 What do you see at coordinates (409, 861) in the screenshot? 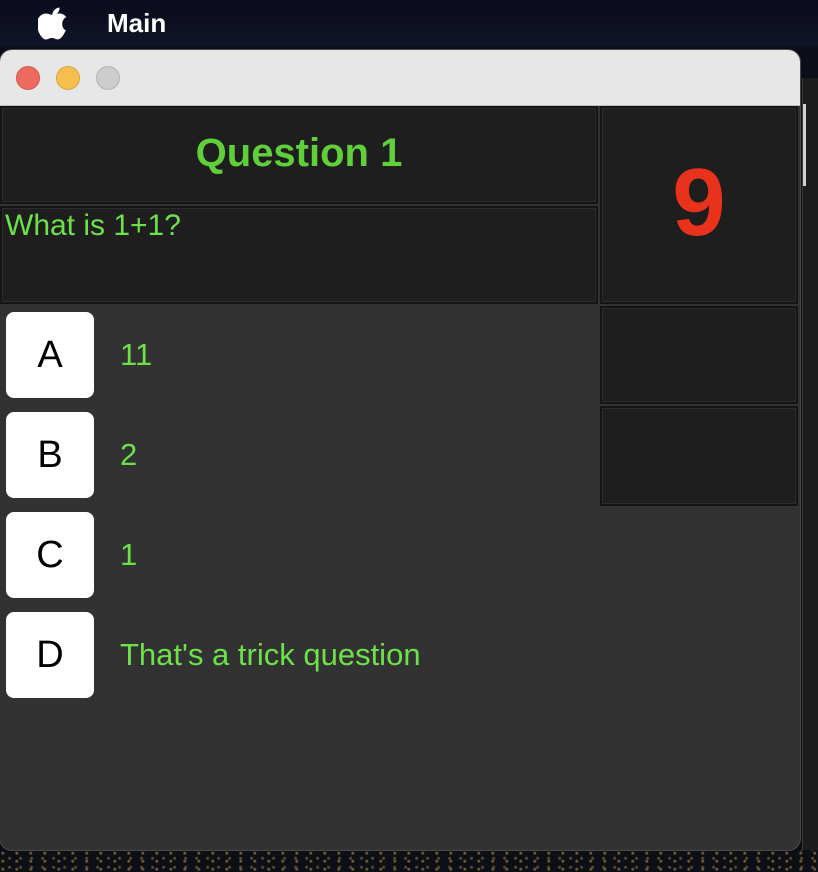
I see `desktop-wallpaper` at bounding box center [409, 861].